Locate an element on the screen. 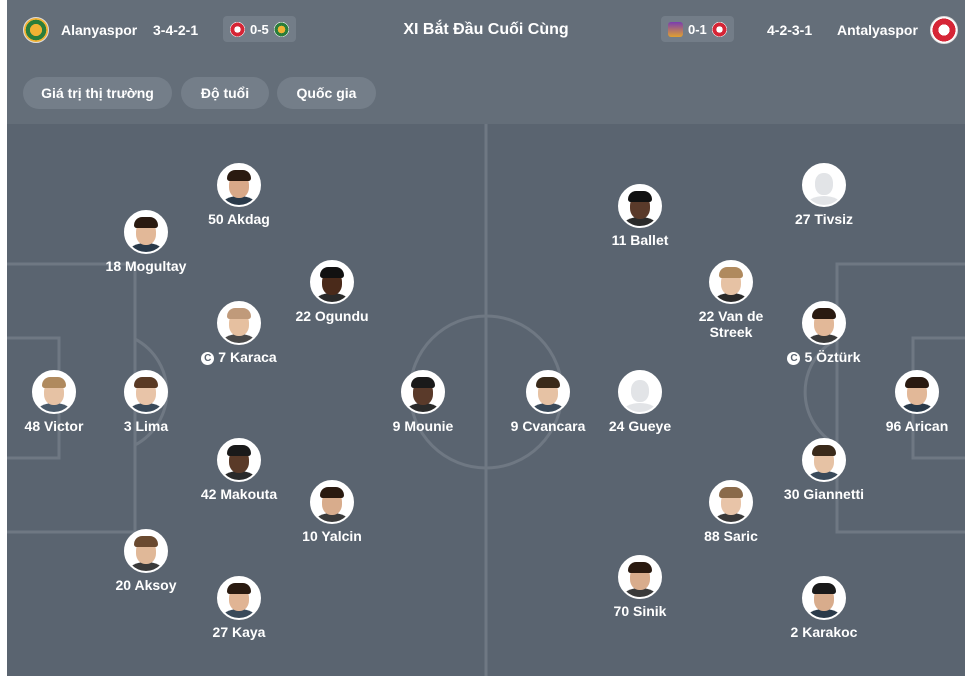  player-label: 27 Tivsiz is located at coordinates (824, 219).